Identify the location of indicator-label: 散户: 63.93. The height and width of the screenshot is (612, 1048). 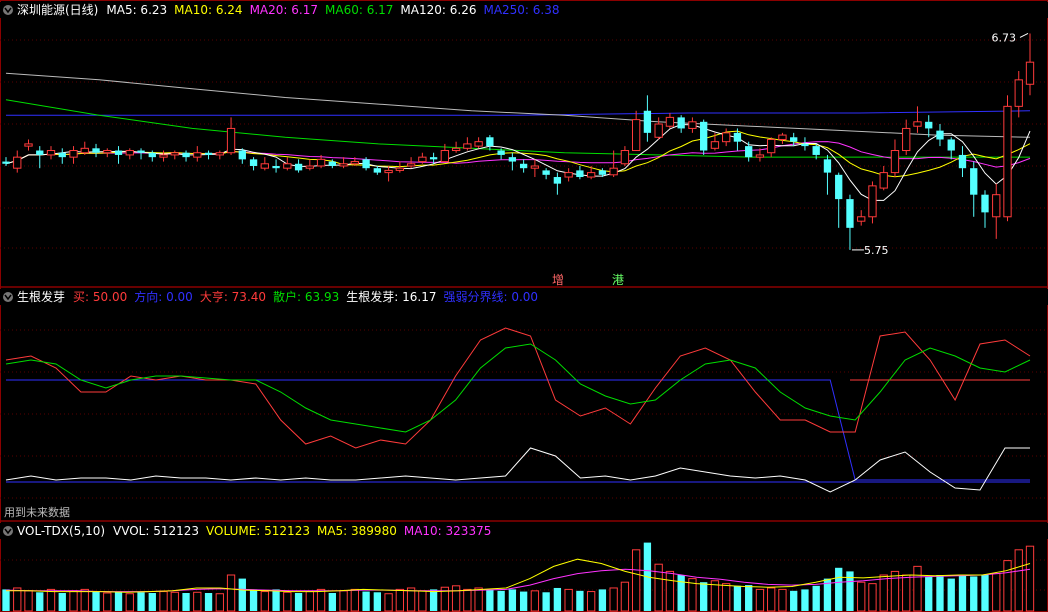
(306, 296).